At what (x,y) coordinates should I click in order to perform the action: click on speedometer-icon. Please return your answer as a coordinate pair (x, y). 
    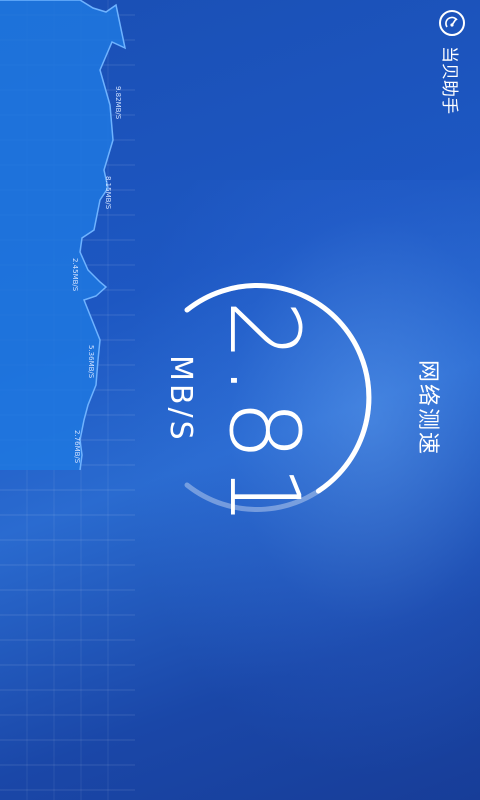
    Looking at the image, I should click on (452, 23).